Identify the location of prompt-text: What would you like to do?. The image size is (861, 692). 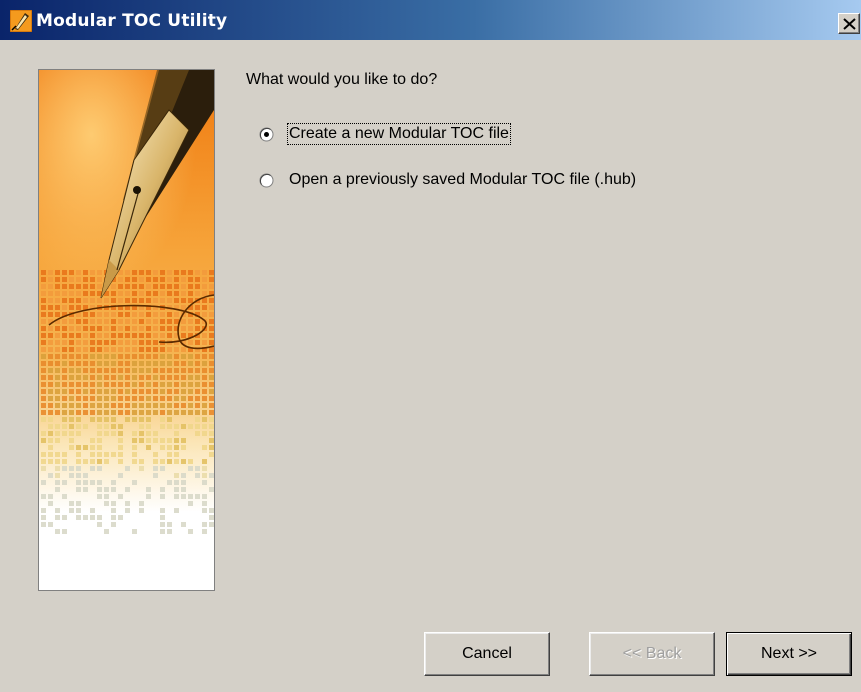
(342, 79).